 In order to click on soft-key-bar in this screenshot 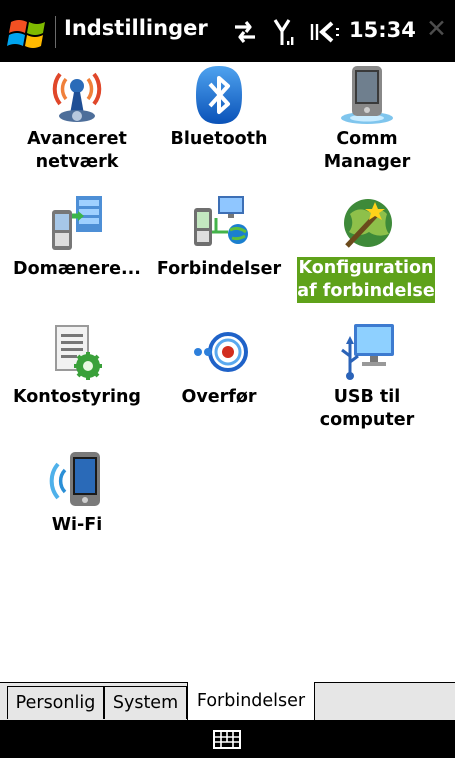, I will do `click(227, 739)`.